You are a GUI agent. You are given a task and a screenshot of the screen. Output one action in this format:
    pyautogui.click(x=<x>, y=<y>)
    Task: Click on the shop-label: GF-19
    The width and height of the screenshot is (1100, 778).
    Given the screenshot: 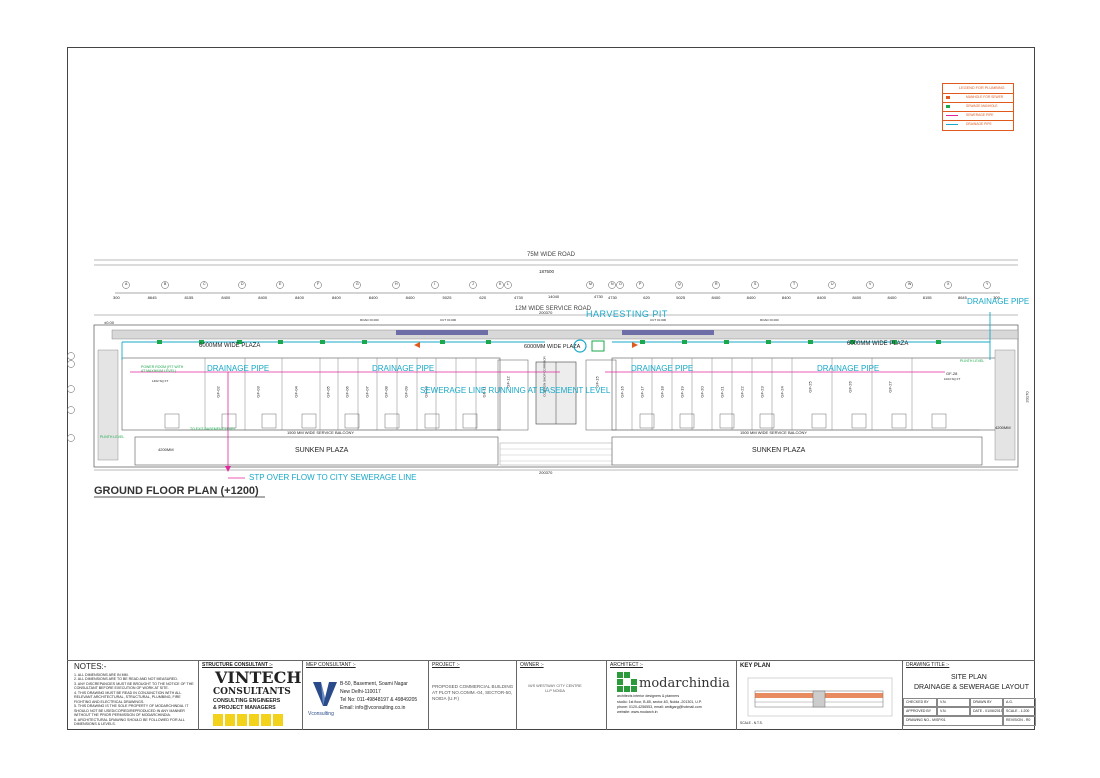 What is the action you would take?
    pyautogui.click(x=682, y=392)
    